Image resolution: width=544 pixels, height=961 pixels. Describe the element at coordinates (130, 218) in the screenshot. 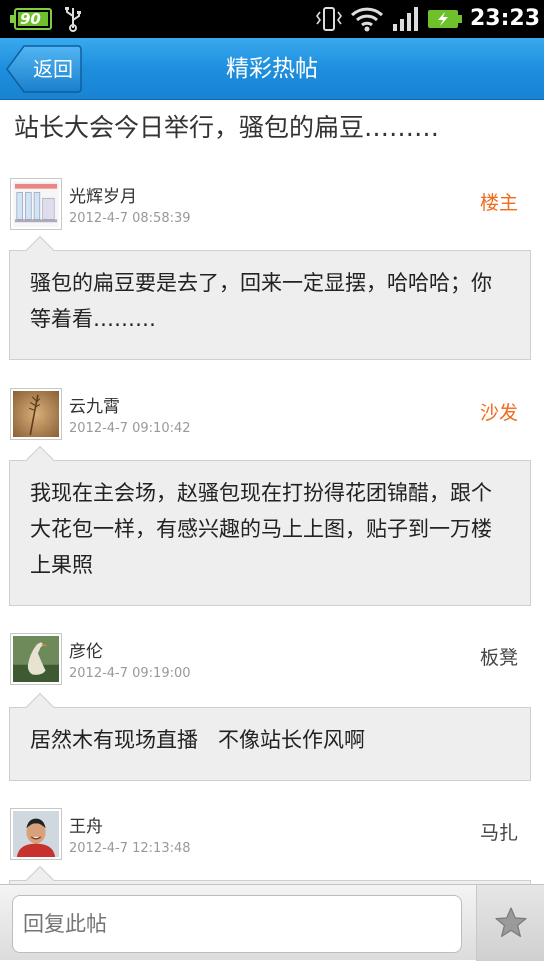

I see `post-time: 2012-4-7 08:58:39` at that location.